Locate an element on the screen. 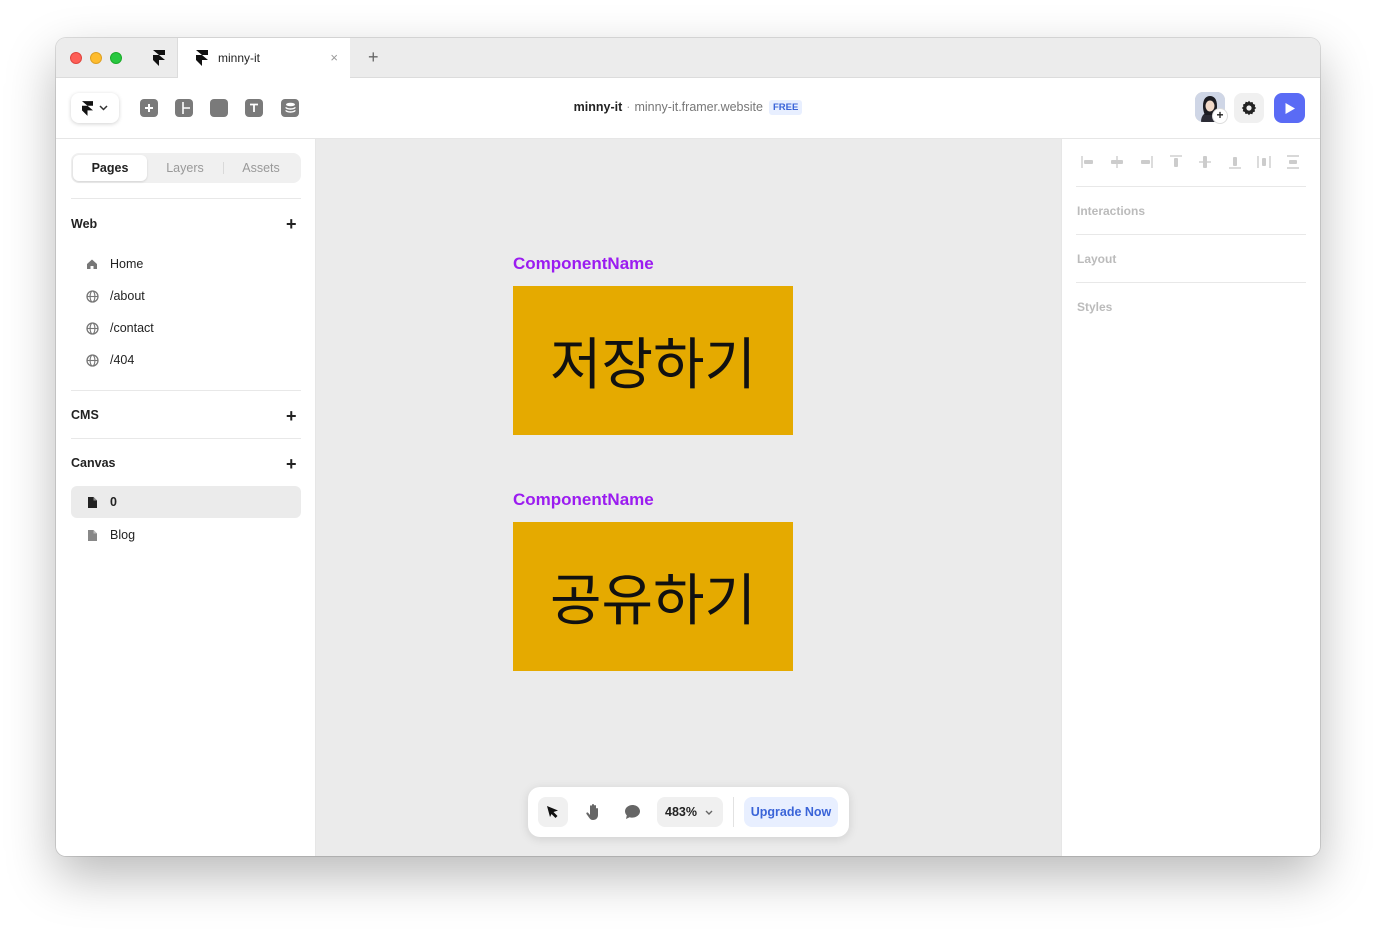 This screenshot has height=931, width=1376. title-bar: minny-it × + is located at coordinates (688, 58).